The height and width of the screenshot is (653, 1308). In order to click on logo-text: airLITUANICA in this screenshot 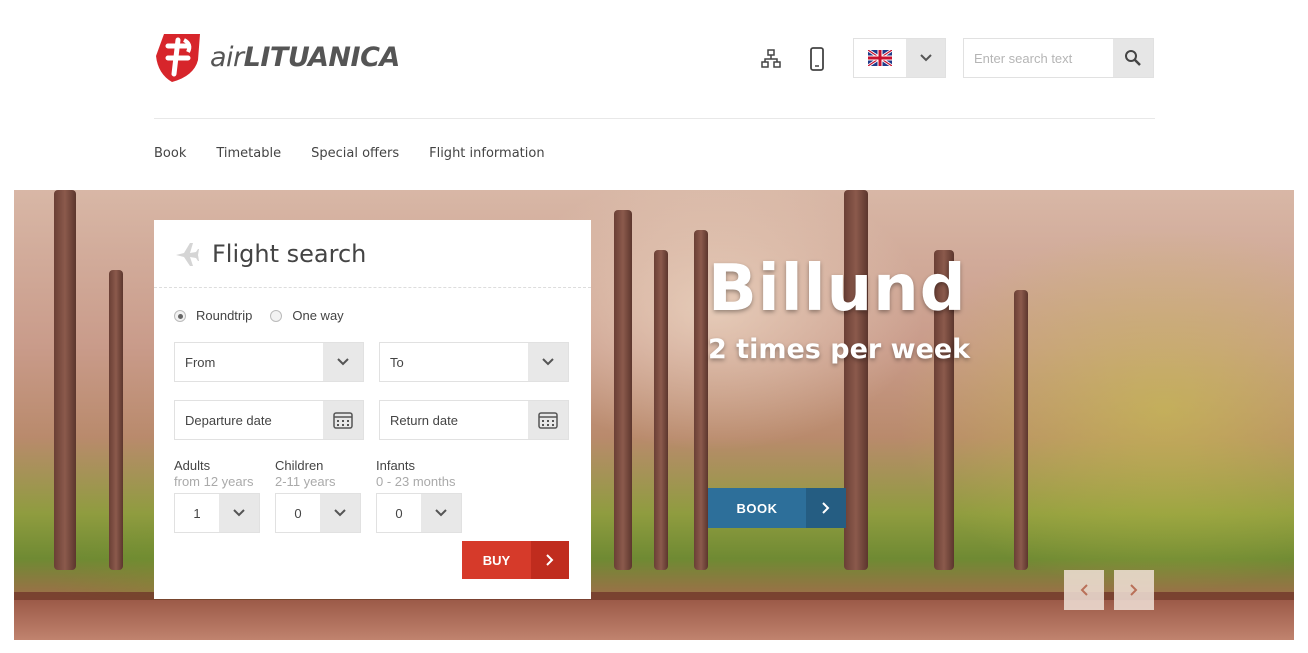, I will do `click(305, 57)`.